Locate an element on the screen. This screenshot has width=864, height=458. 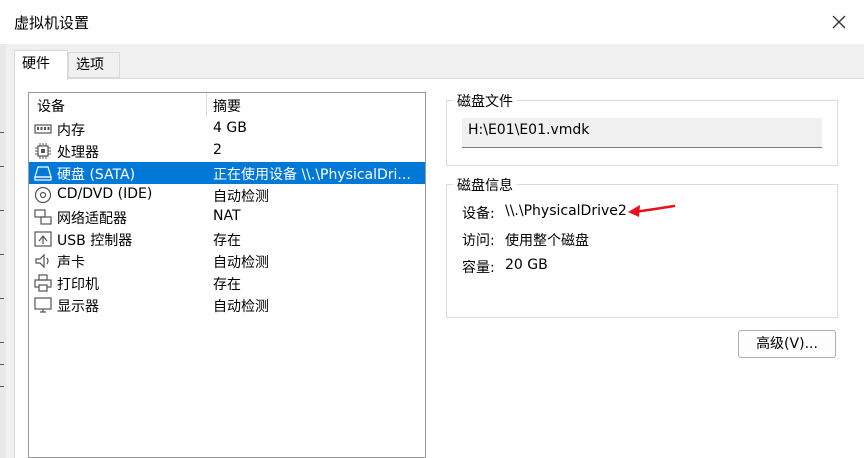
column-separator is located at coordinates (206, 105).